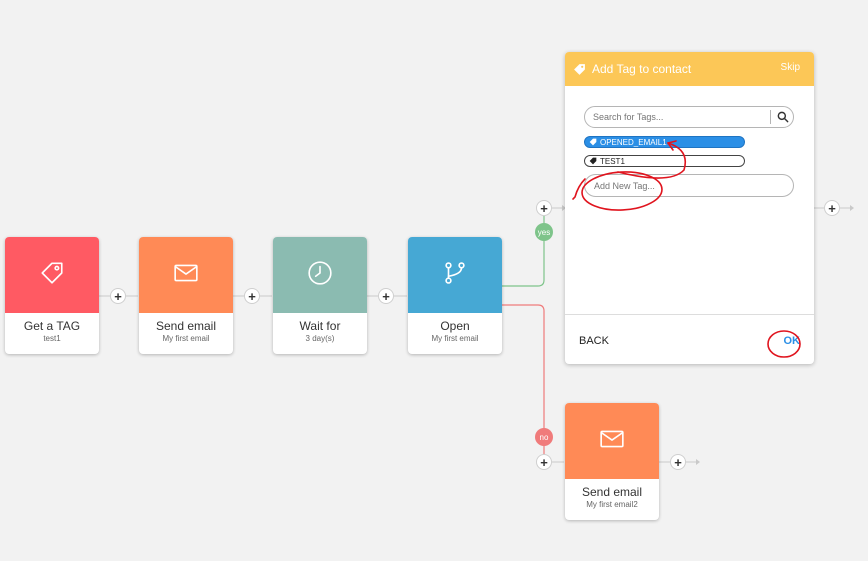 The height and width of the screenshot is (561, 868). I want to click on branch-icon, so click(455, 275).